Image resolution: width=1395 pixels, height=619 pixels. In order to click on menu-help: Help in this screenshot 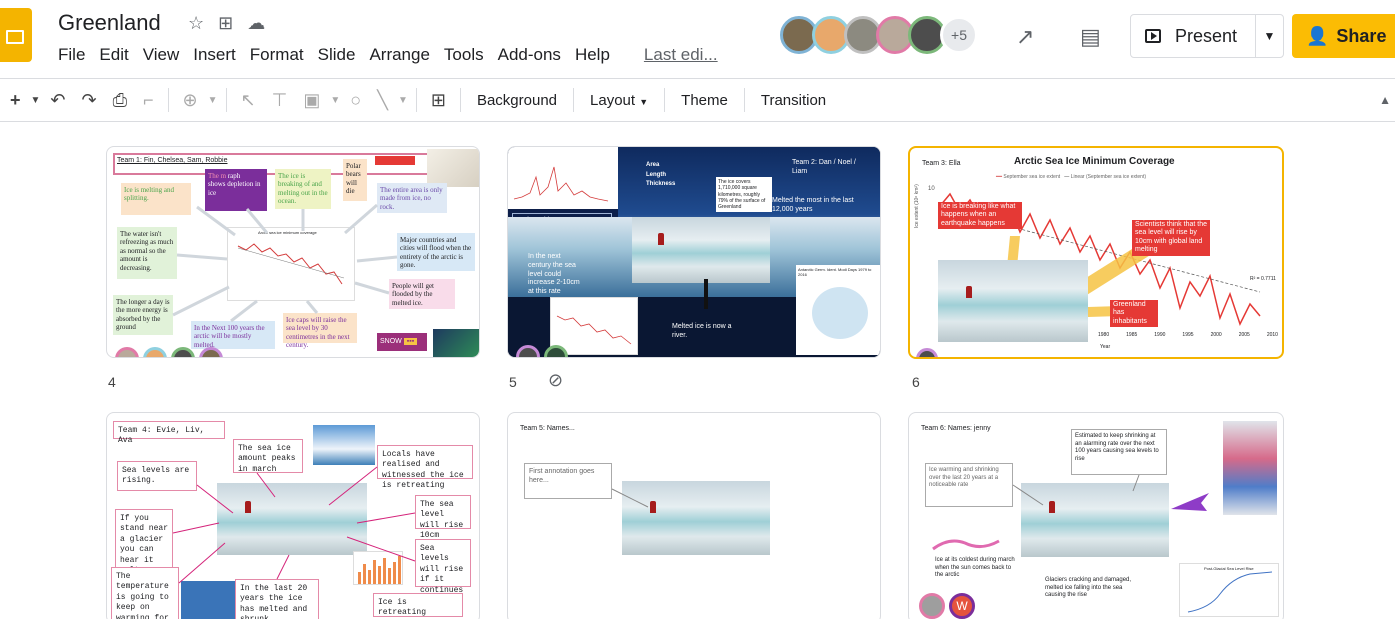, I will do `click(592, 55)`.